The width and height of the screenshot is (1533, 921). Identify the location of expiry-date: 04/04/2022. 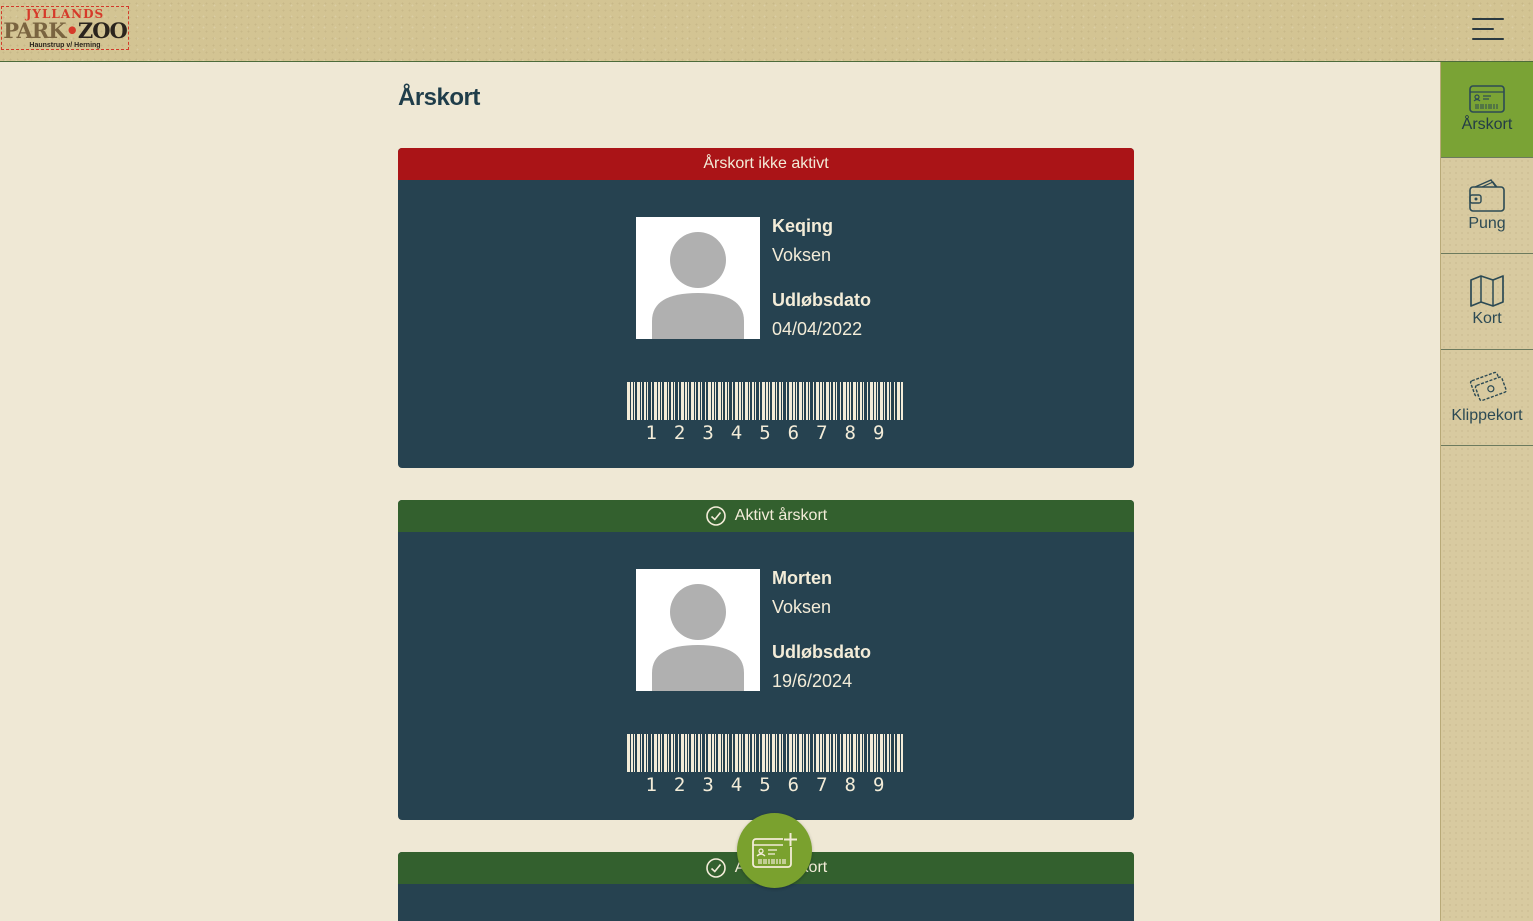
(817, 329).